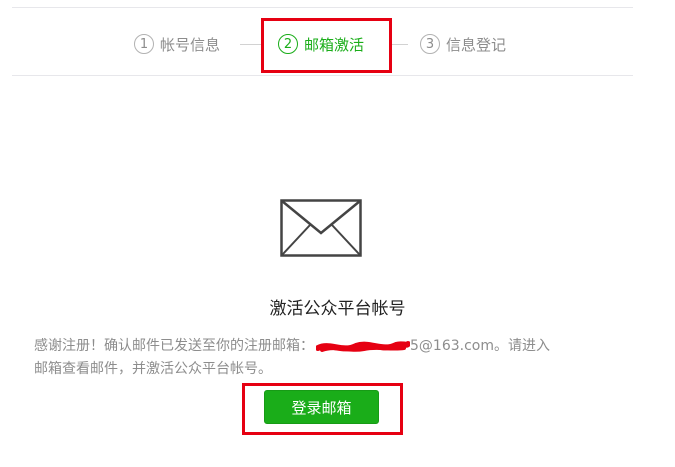 The width and height of the screenshot is (675, 467). What do you see at coordinates (321, 228) in the screenshot?
I see `envelope-icon` at bounding box center [321, 228].